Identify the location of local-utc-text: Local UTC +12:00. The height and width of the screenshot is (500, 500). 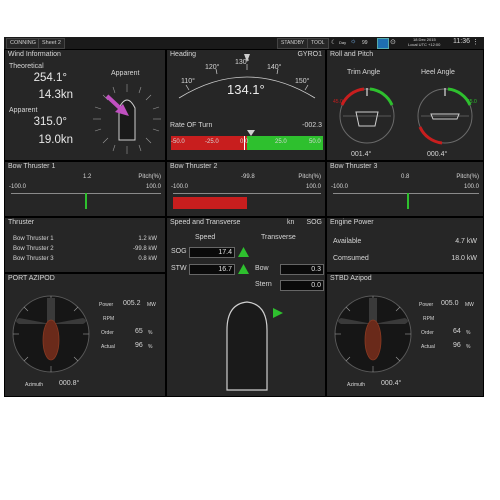
(424, 44).